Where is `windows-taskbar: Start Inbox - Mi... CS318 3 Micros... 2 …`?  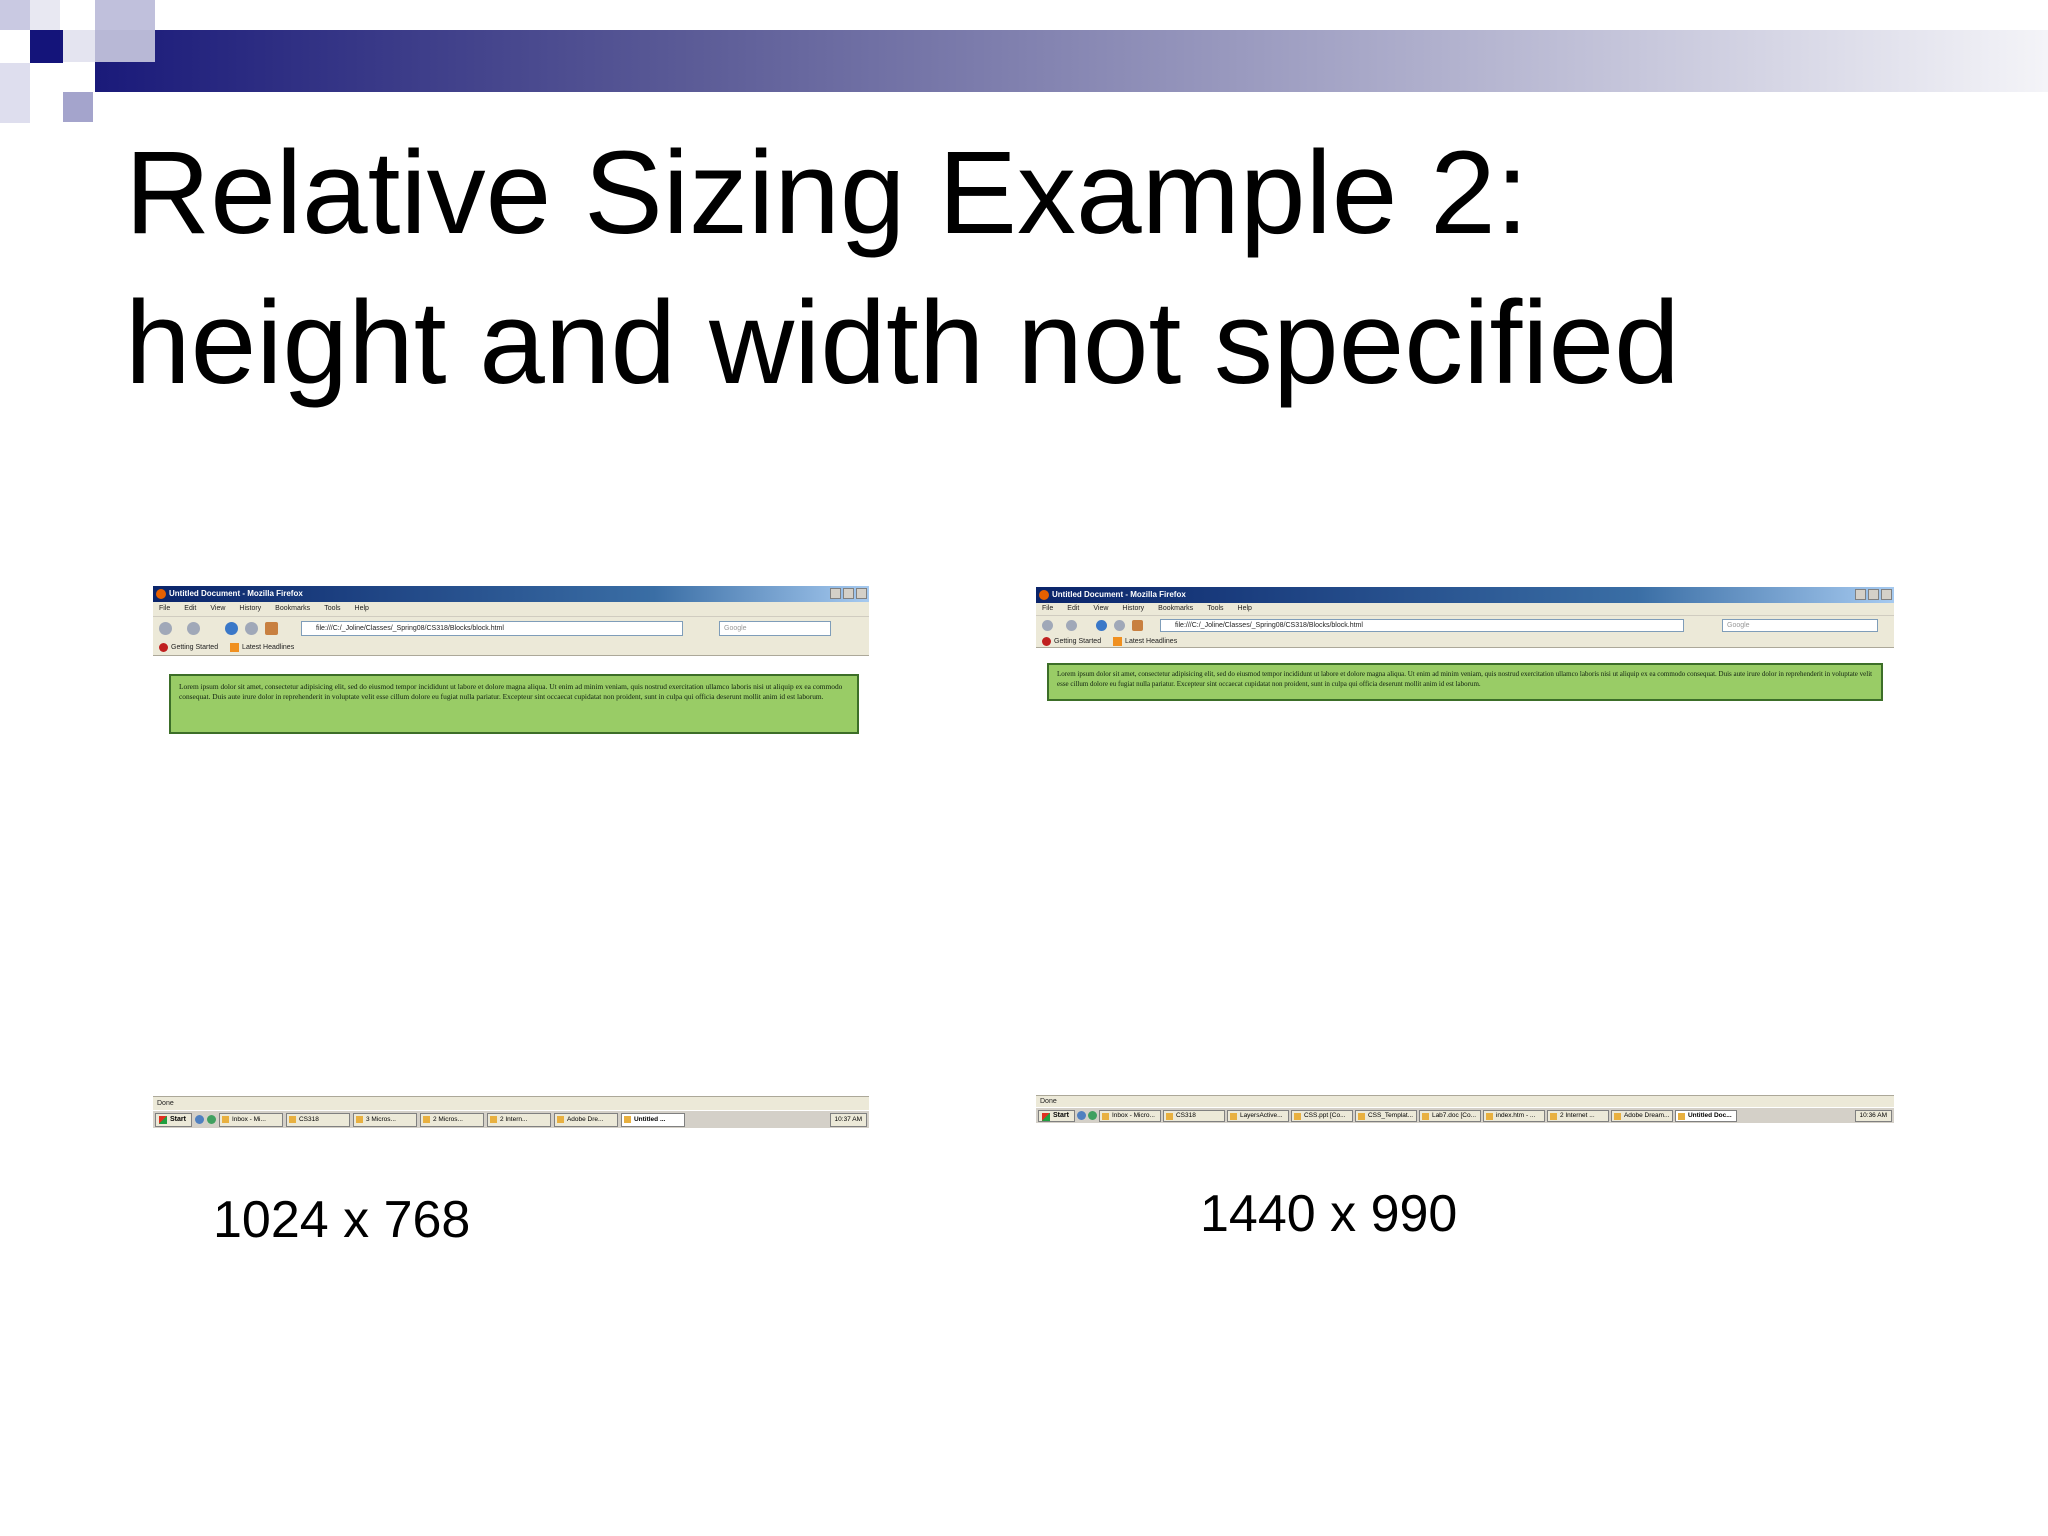
windows-taskbar: Start Inbox - Mi... CS318 3 Micros... 2 … is located at coordinates (511, 1119).